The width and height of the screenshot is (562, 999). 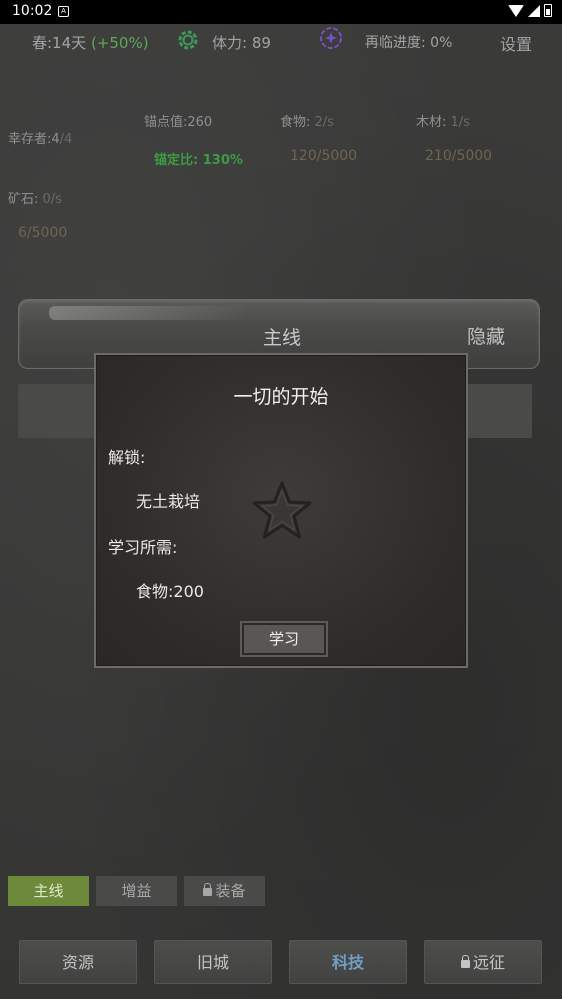 I want to click on wifi-icon, so click(x=516, y=10).